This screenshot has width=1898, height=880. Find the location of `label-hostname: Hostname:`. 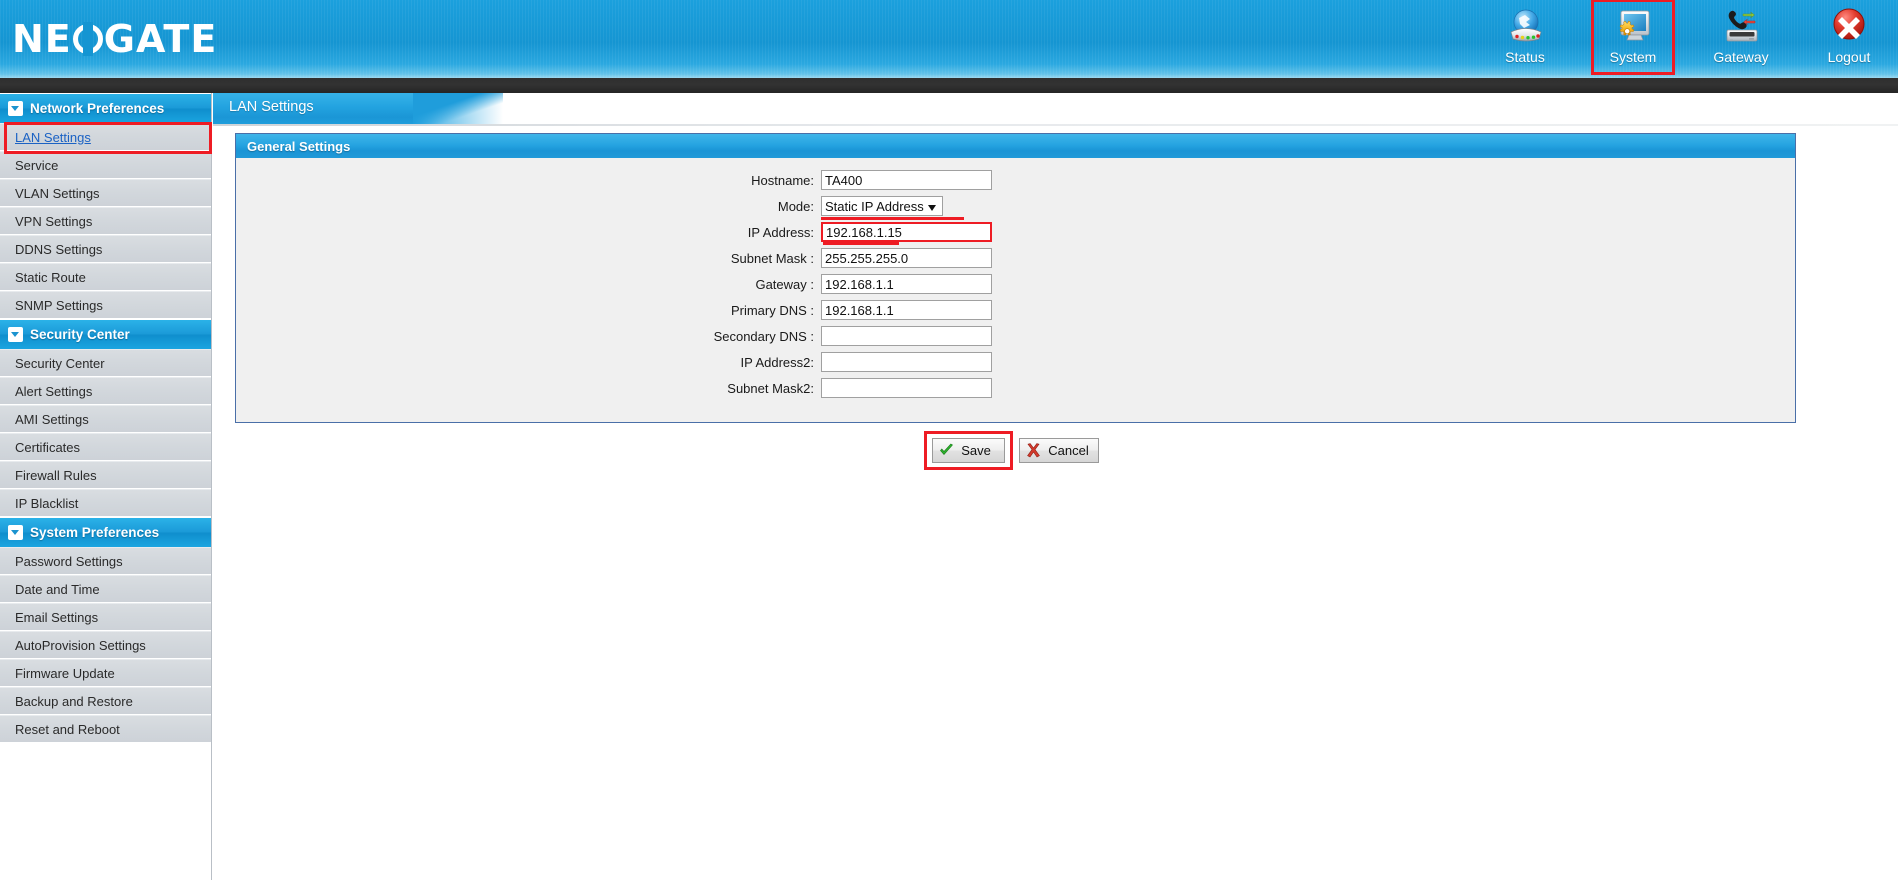

label-hostname: Hostname: is located at coordinates (782, 180).